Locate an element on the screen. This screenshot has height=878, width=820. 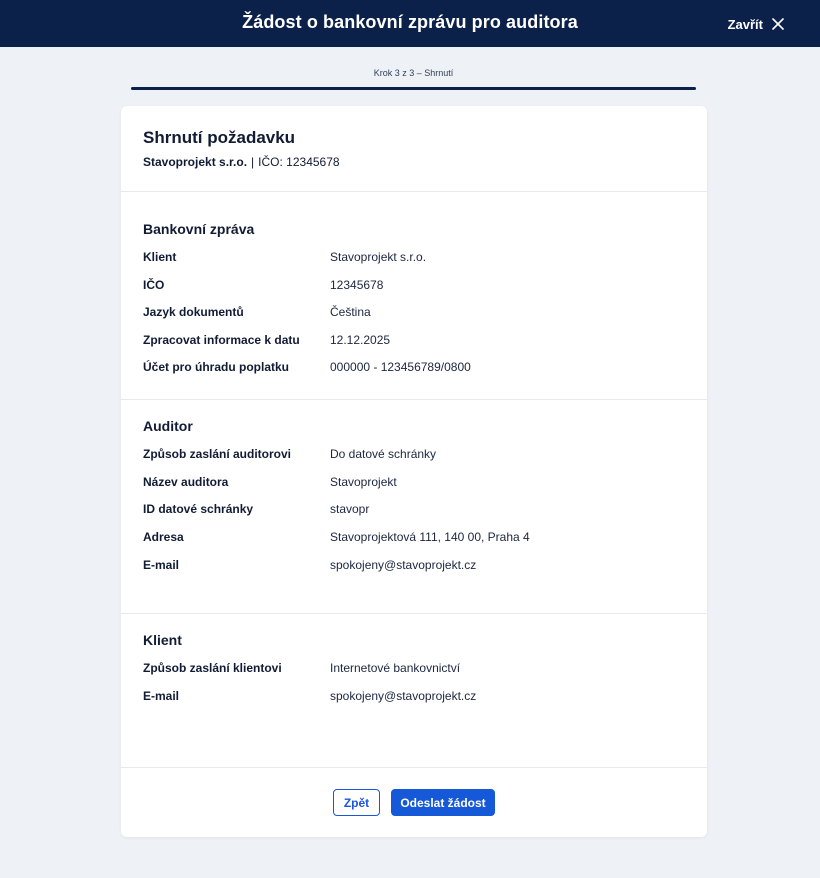
row-value: Čeština is located at coordinates (350, 312).